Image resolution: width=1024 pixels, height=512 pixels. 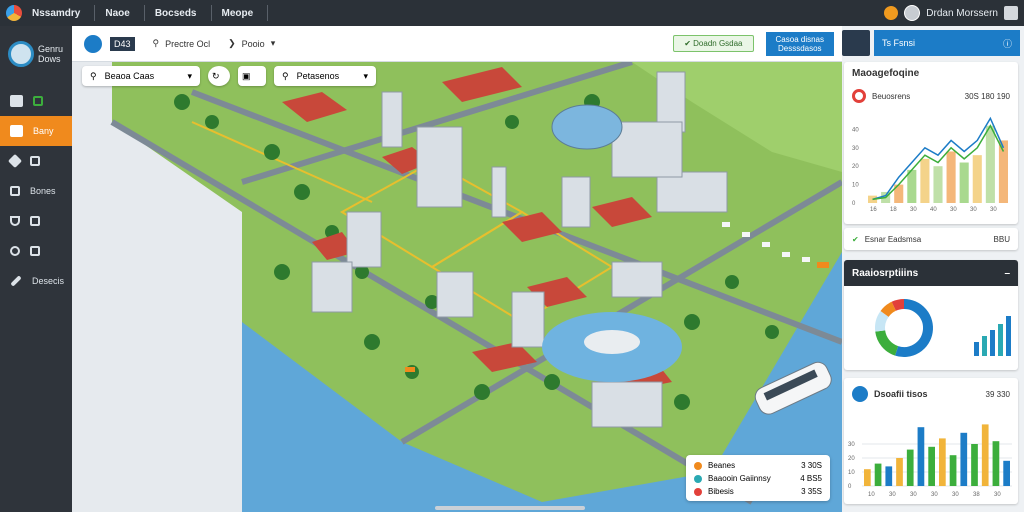 I want to click on grid-icon, so click(x=15, y=191).